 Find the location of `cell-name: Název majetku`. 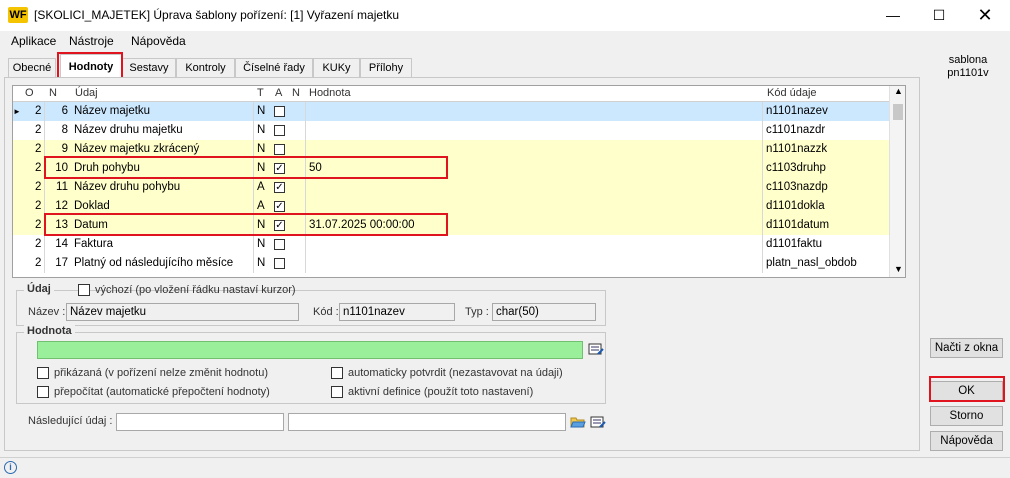

cell-name: Název majetku is located at coordinates (112, 111).